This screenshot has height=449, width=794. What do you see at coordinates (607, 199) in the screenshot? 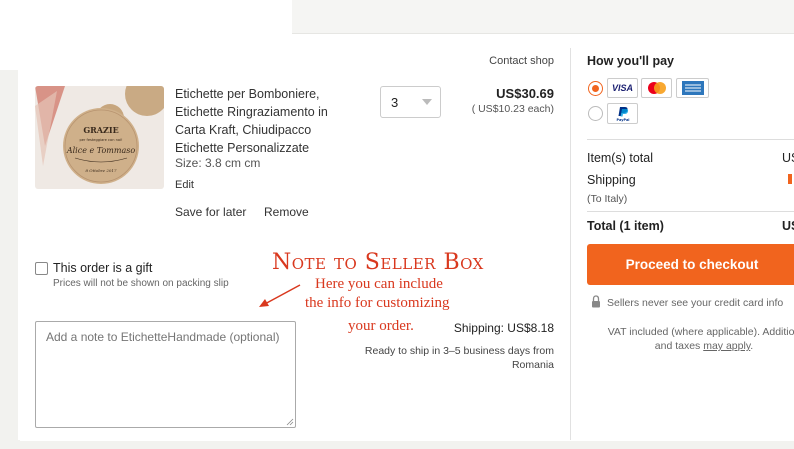
I see `shipping-destination: (To Italy)` at bounding box center [607, 199].